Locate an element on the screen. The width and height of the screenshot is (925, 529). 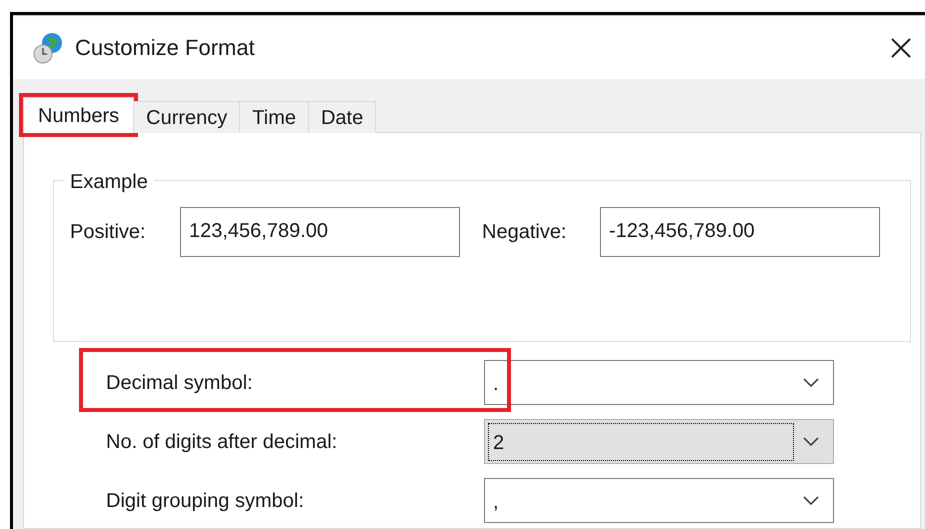
close-icon is located at coordinates (901, 47).